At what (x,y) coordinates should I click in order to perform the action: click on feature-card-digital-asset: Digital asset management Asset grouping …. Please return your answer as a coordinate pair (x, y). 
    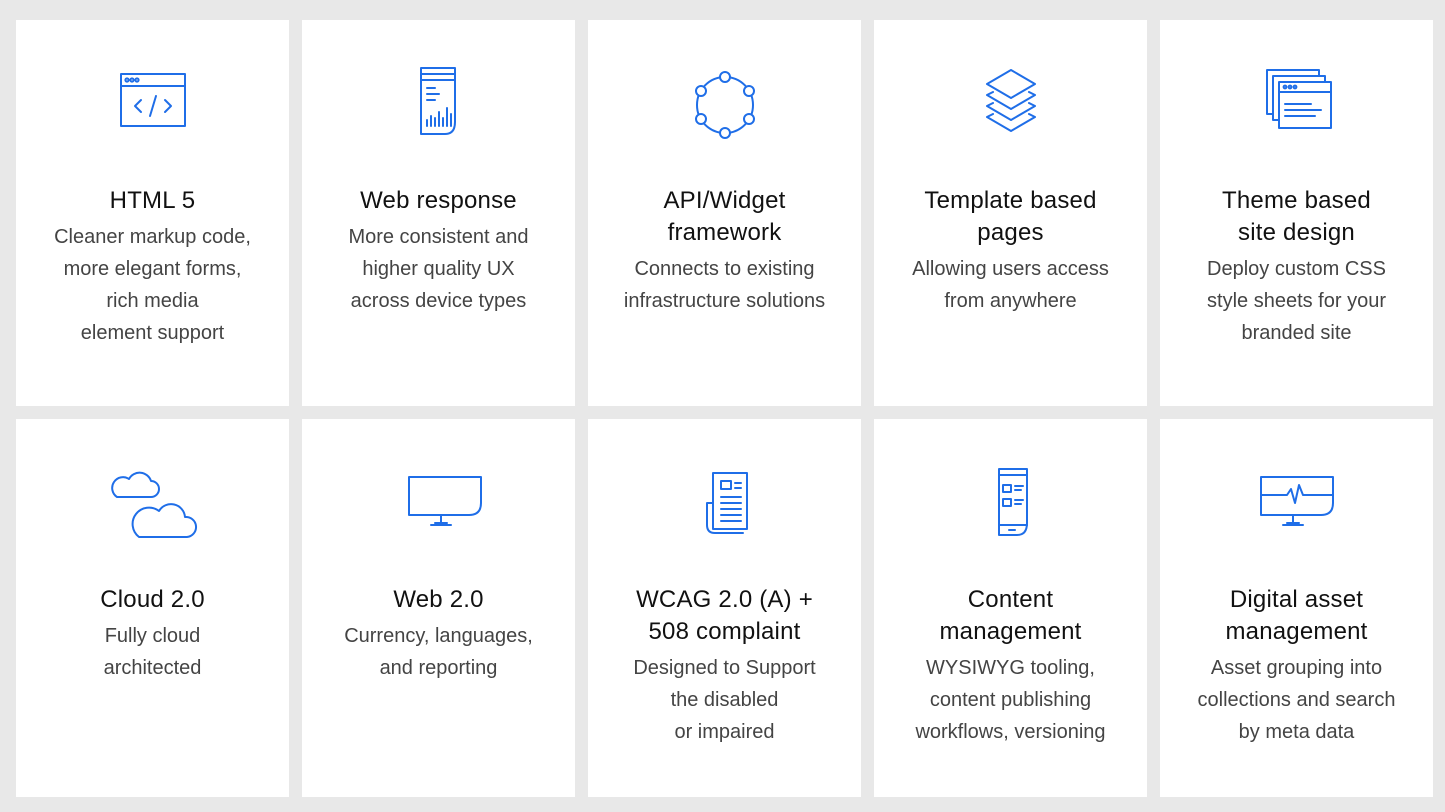
    Looking at the image, I should click on (1296, 608).